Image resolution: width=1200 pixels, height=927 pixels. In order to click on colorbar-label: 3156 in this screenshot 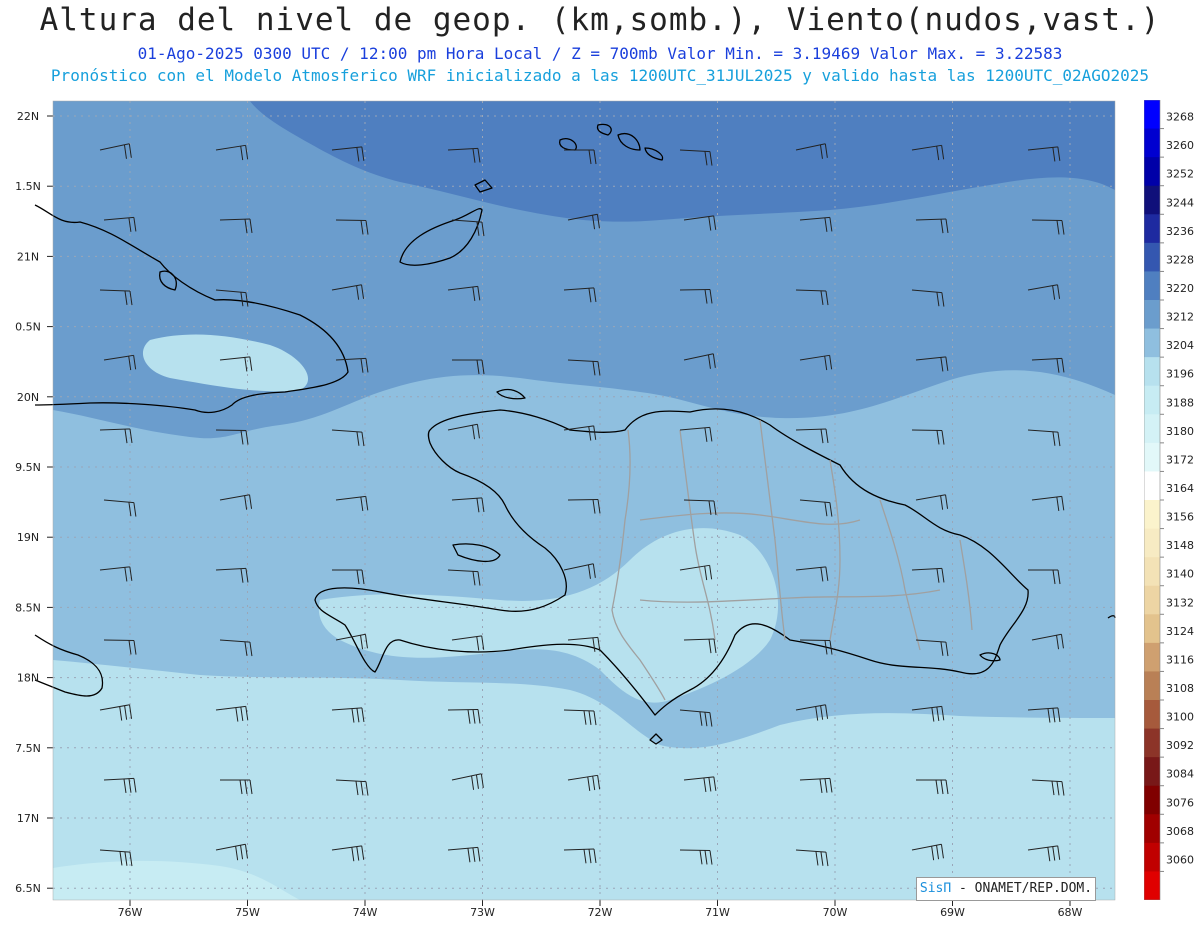, I will do `click(1180, 517)`.